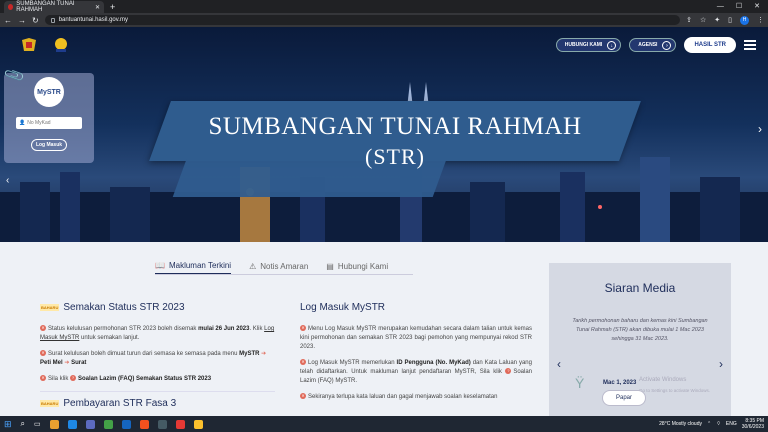  I want to click on user-icon: 👤, so click(22, 123).